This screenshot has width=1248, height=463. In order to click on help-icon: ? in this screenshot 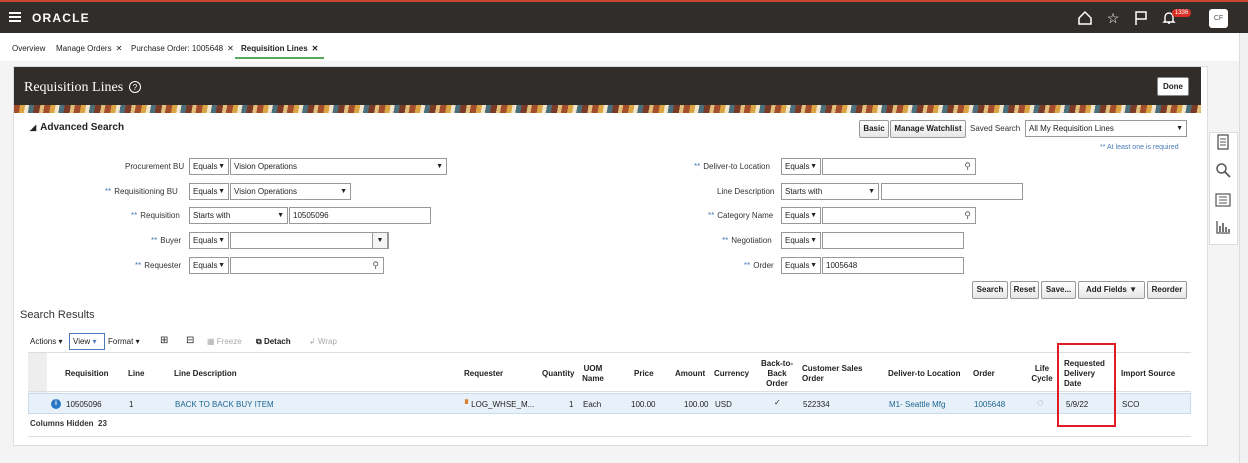, I will do `click(135, 87)`.